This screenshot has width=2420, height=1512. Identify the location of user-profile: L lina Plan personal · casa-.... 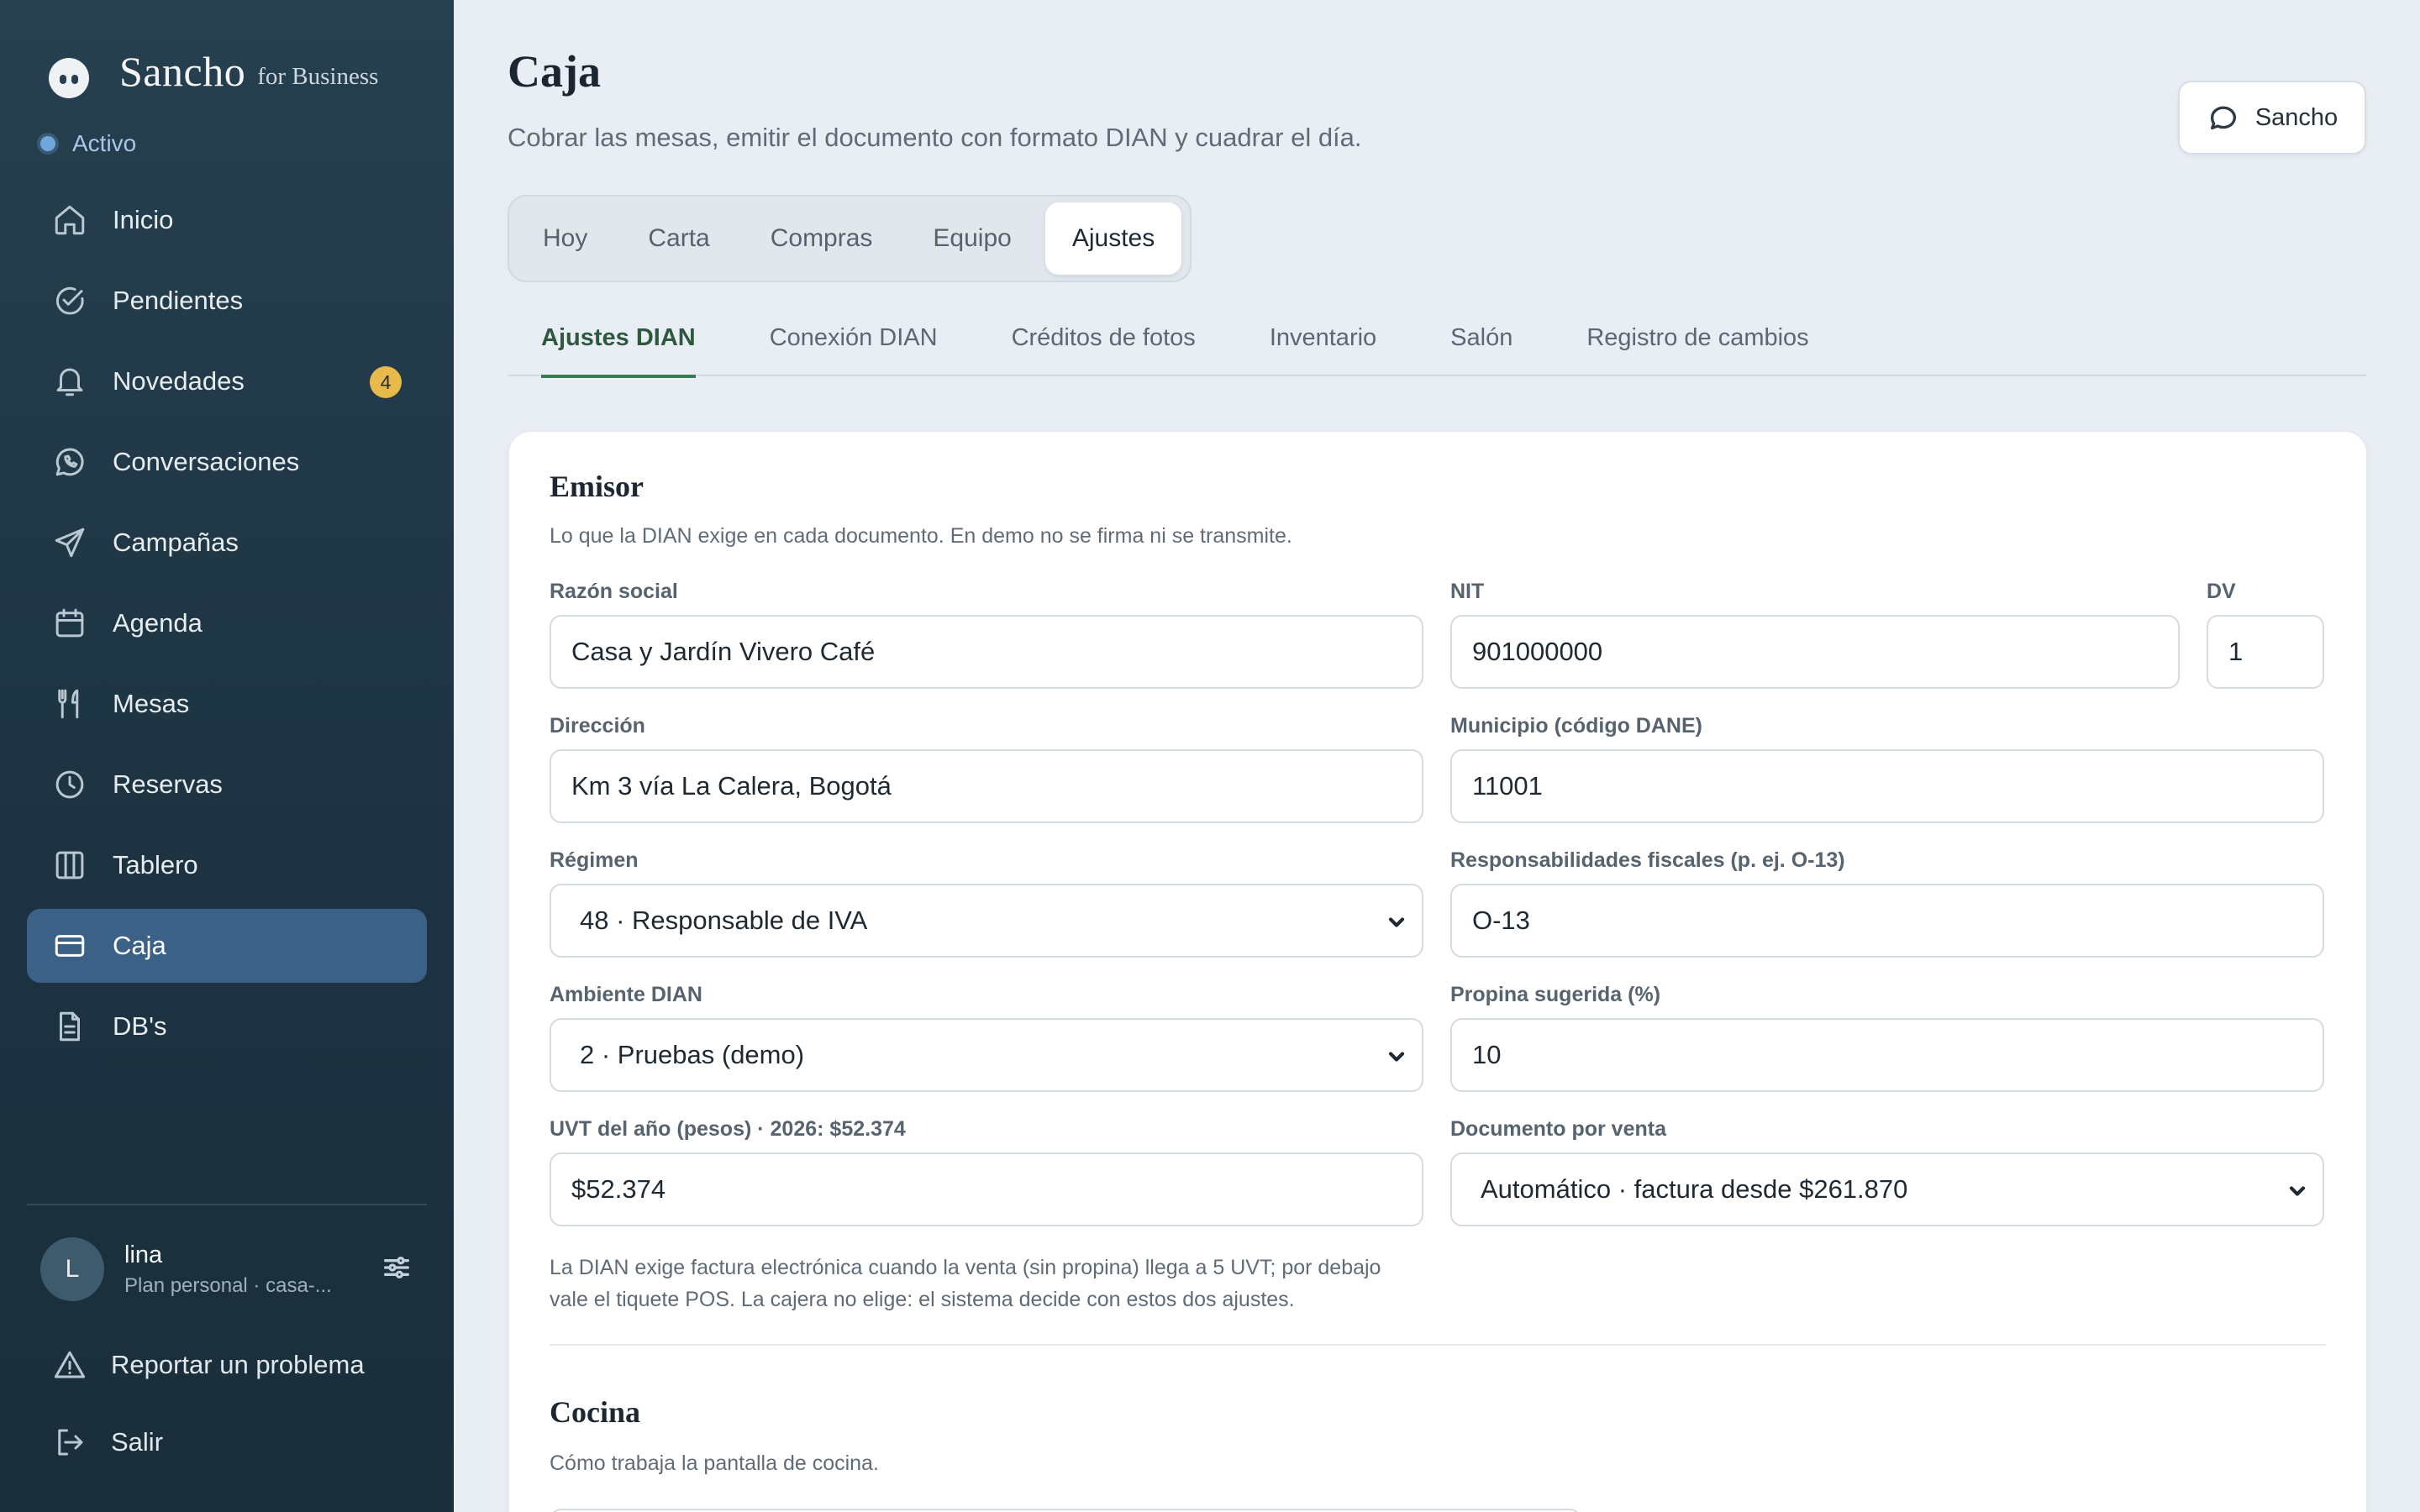
(226, 1269).